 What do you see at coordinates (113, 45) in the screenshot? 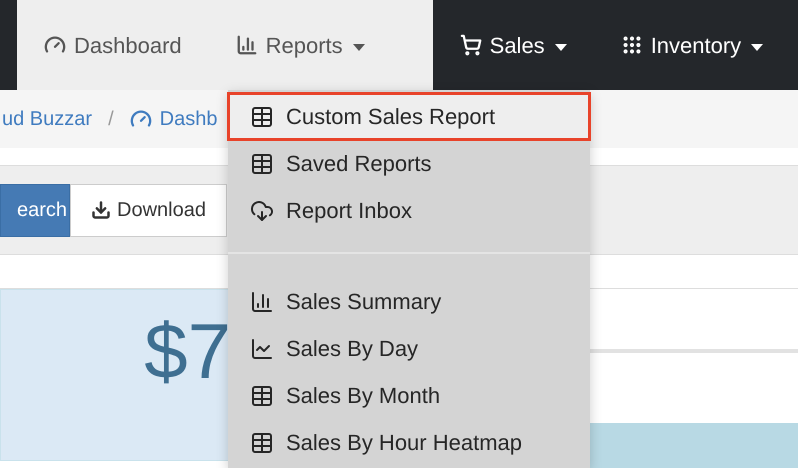
I see `nav-item: Dashboard` at bounding box center [113, 45].